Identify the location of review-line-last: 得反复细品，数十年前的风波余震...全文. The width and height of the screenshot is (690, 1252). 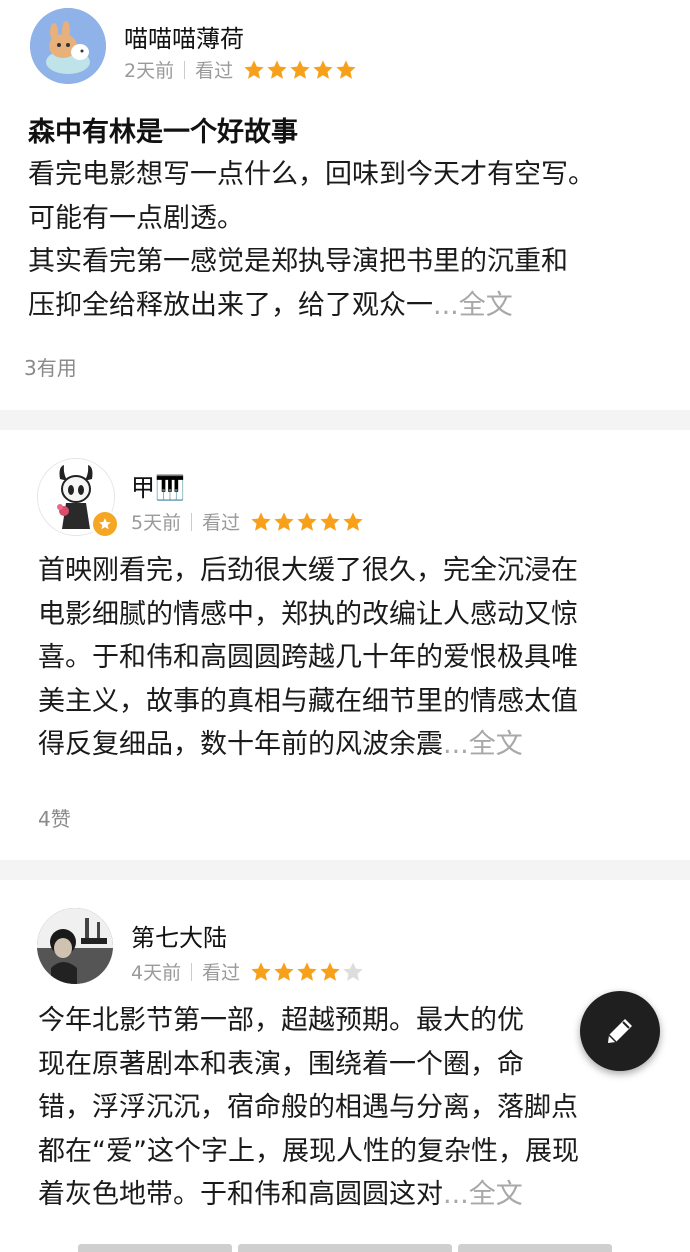
(308, 745).